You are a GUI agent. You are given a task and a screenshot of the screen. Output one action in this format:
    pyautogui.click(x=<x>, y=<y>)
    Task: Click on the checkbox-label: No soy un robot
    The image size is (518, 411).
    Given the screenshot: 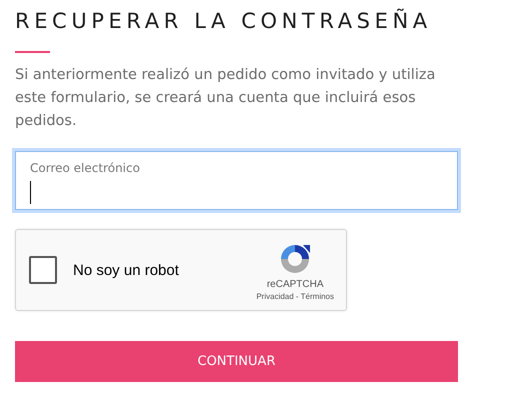 What is the action you would take?
    pyautogui.click(x=126, y=270)
    